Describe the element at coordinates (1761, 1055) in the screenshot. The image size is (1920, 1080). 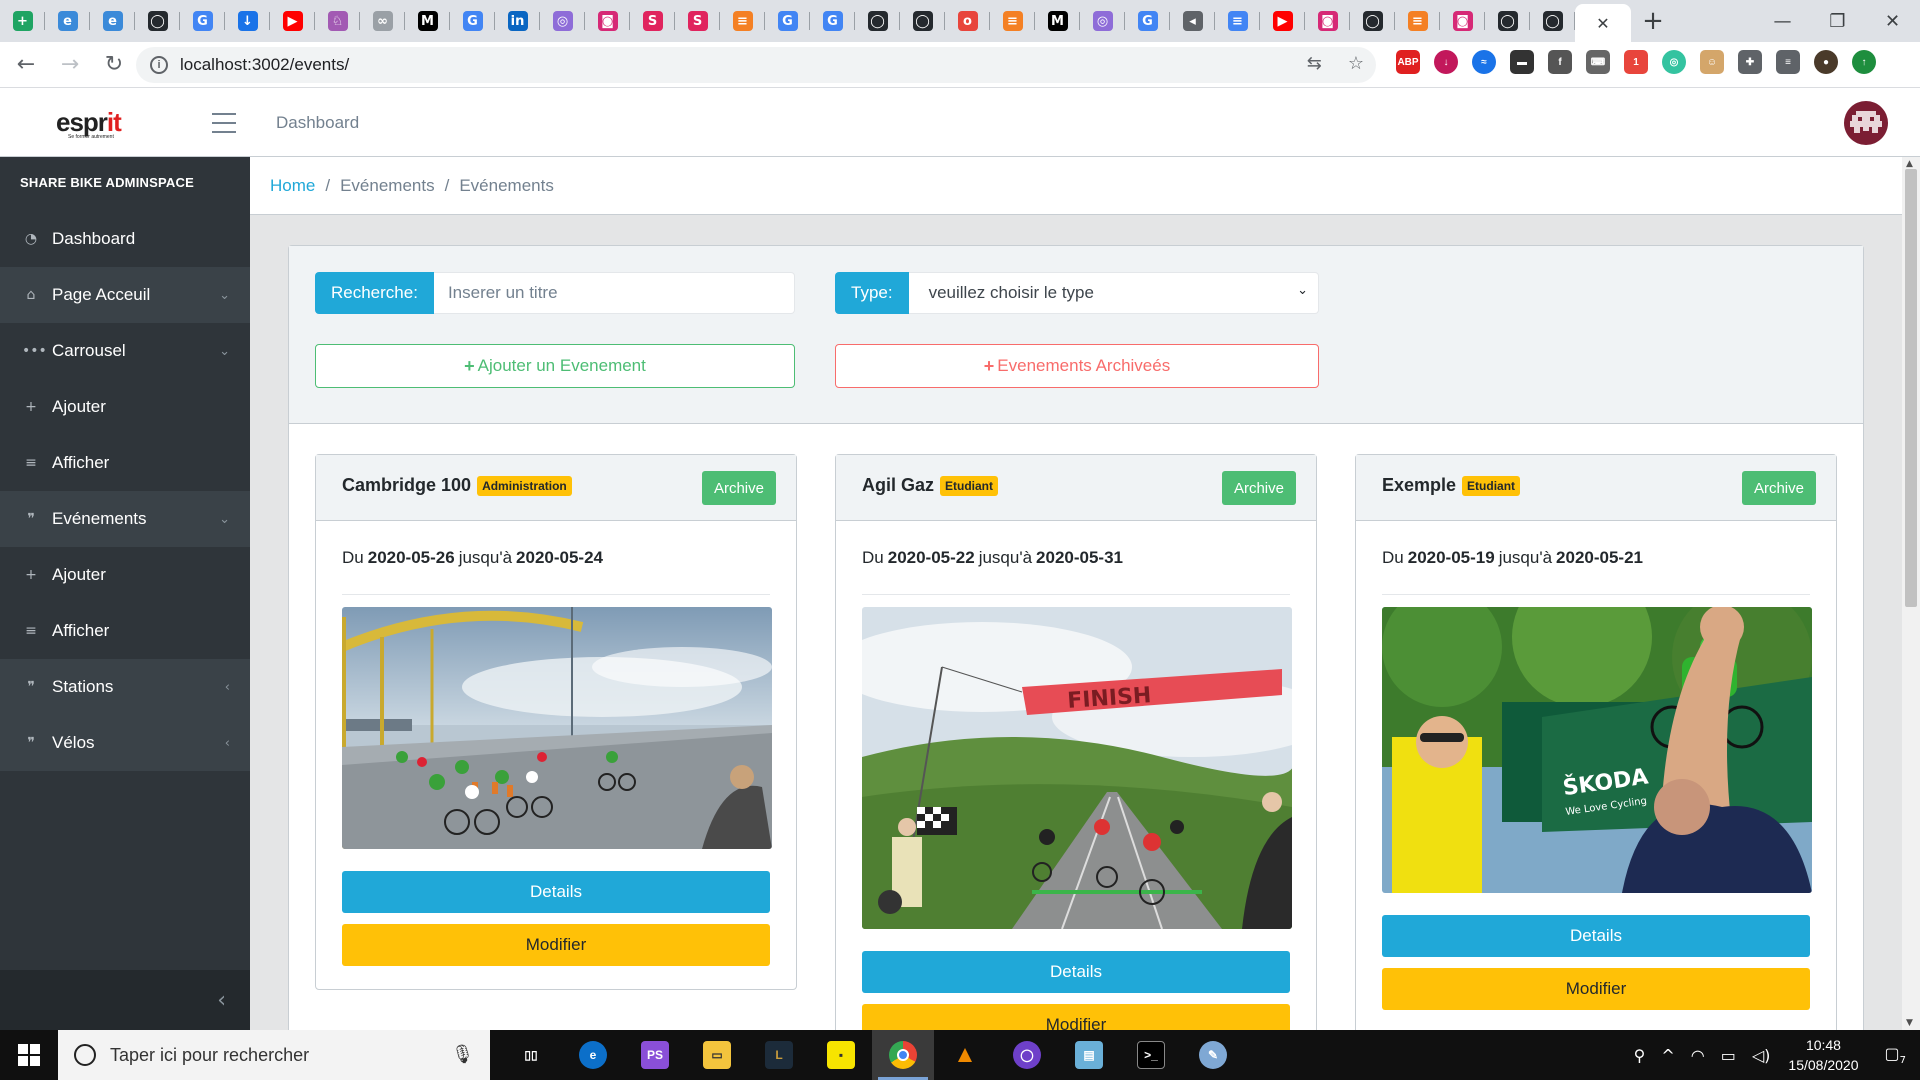
I see `volume-icon: ◁)` at that location.